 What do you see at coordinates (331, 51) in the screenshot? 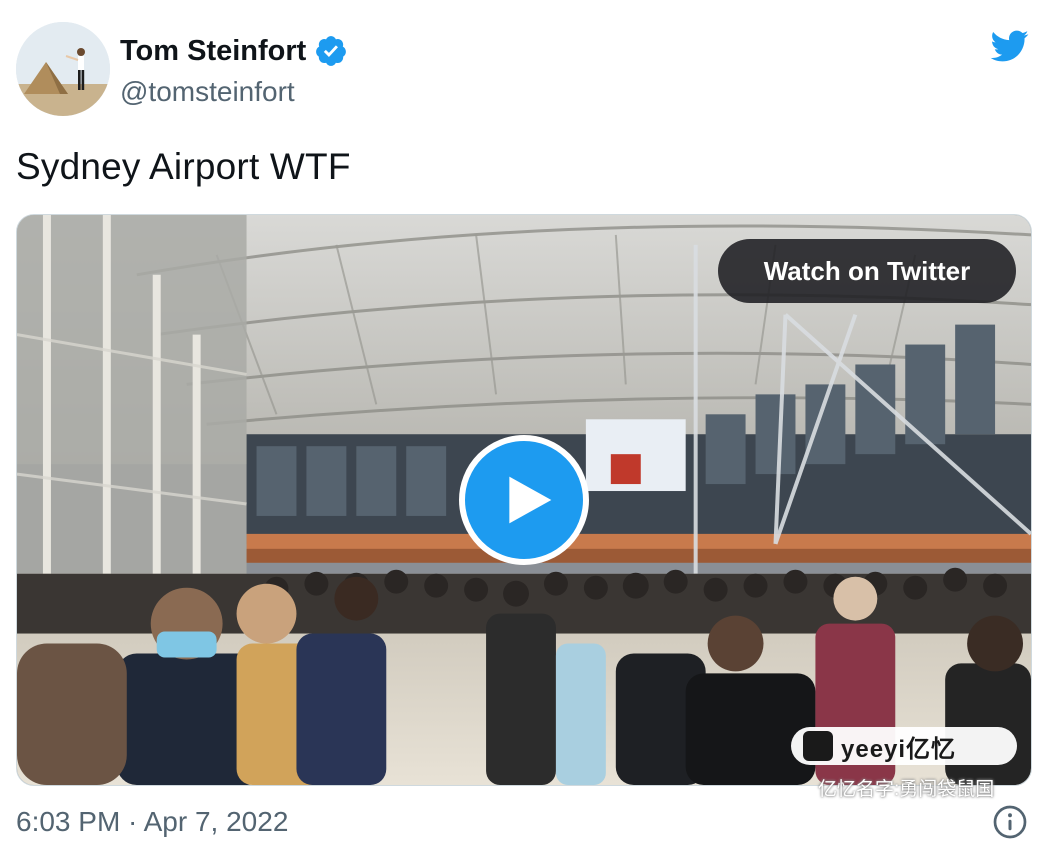
I see `verified-badge-icon` at bounding box center [331, 51].